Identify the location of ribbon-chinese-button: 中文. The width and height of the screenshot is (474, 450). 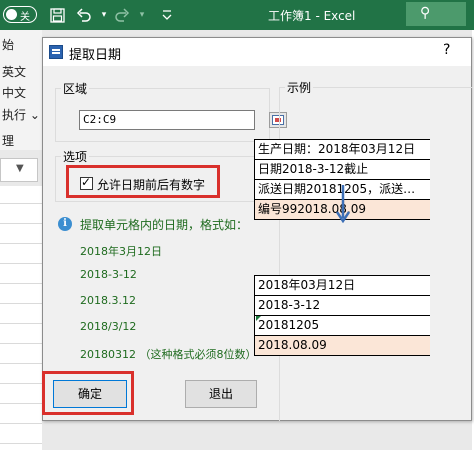
(14, 92).